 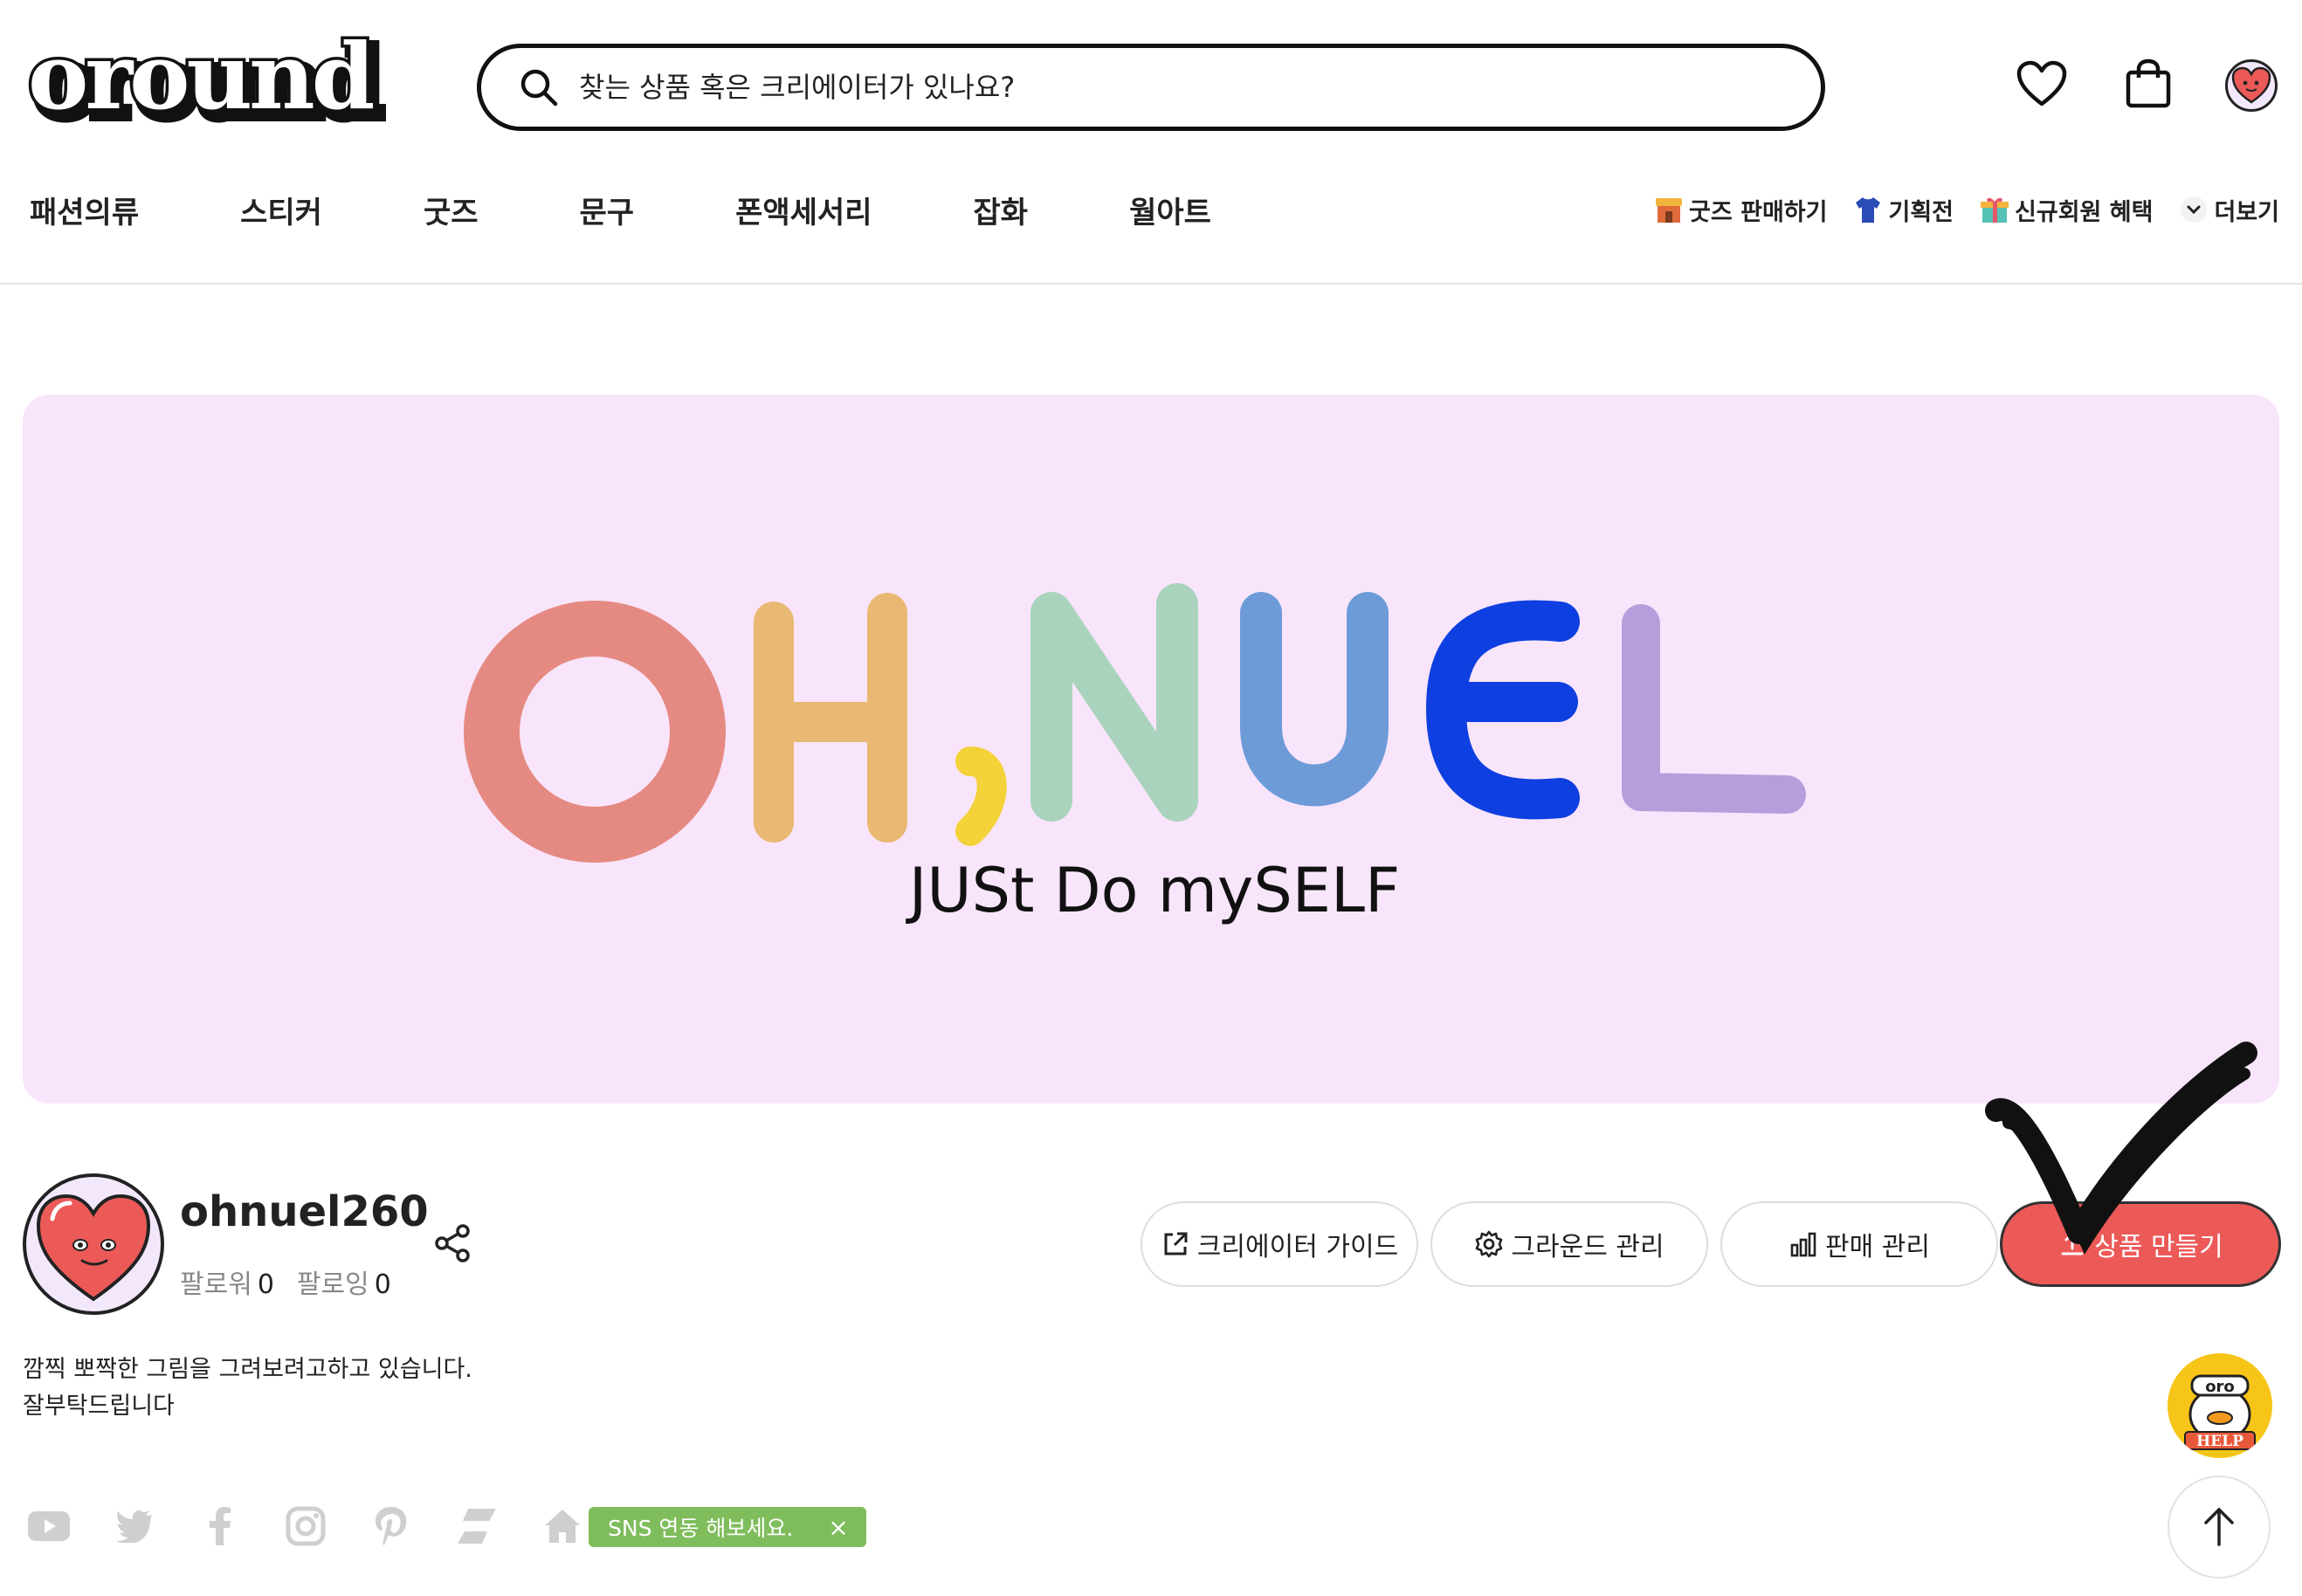 What do you see at coordinates (2072, 1243) in the screenshot?
I see `upload-icon` at bounding box center [2072, 1243].